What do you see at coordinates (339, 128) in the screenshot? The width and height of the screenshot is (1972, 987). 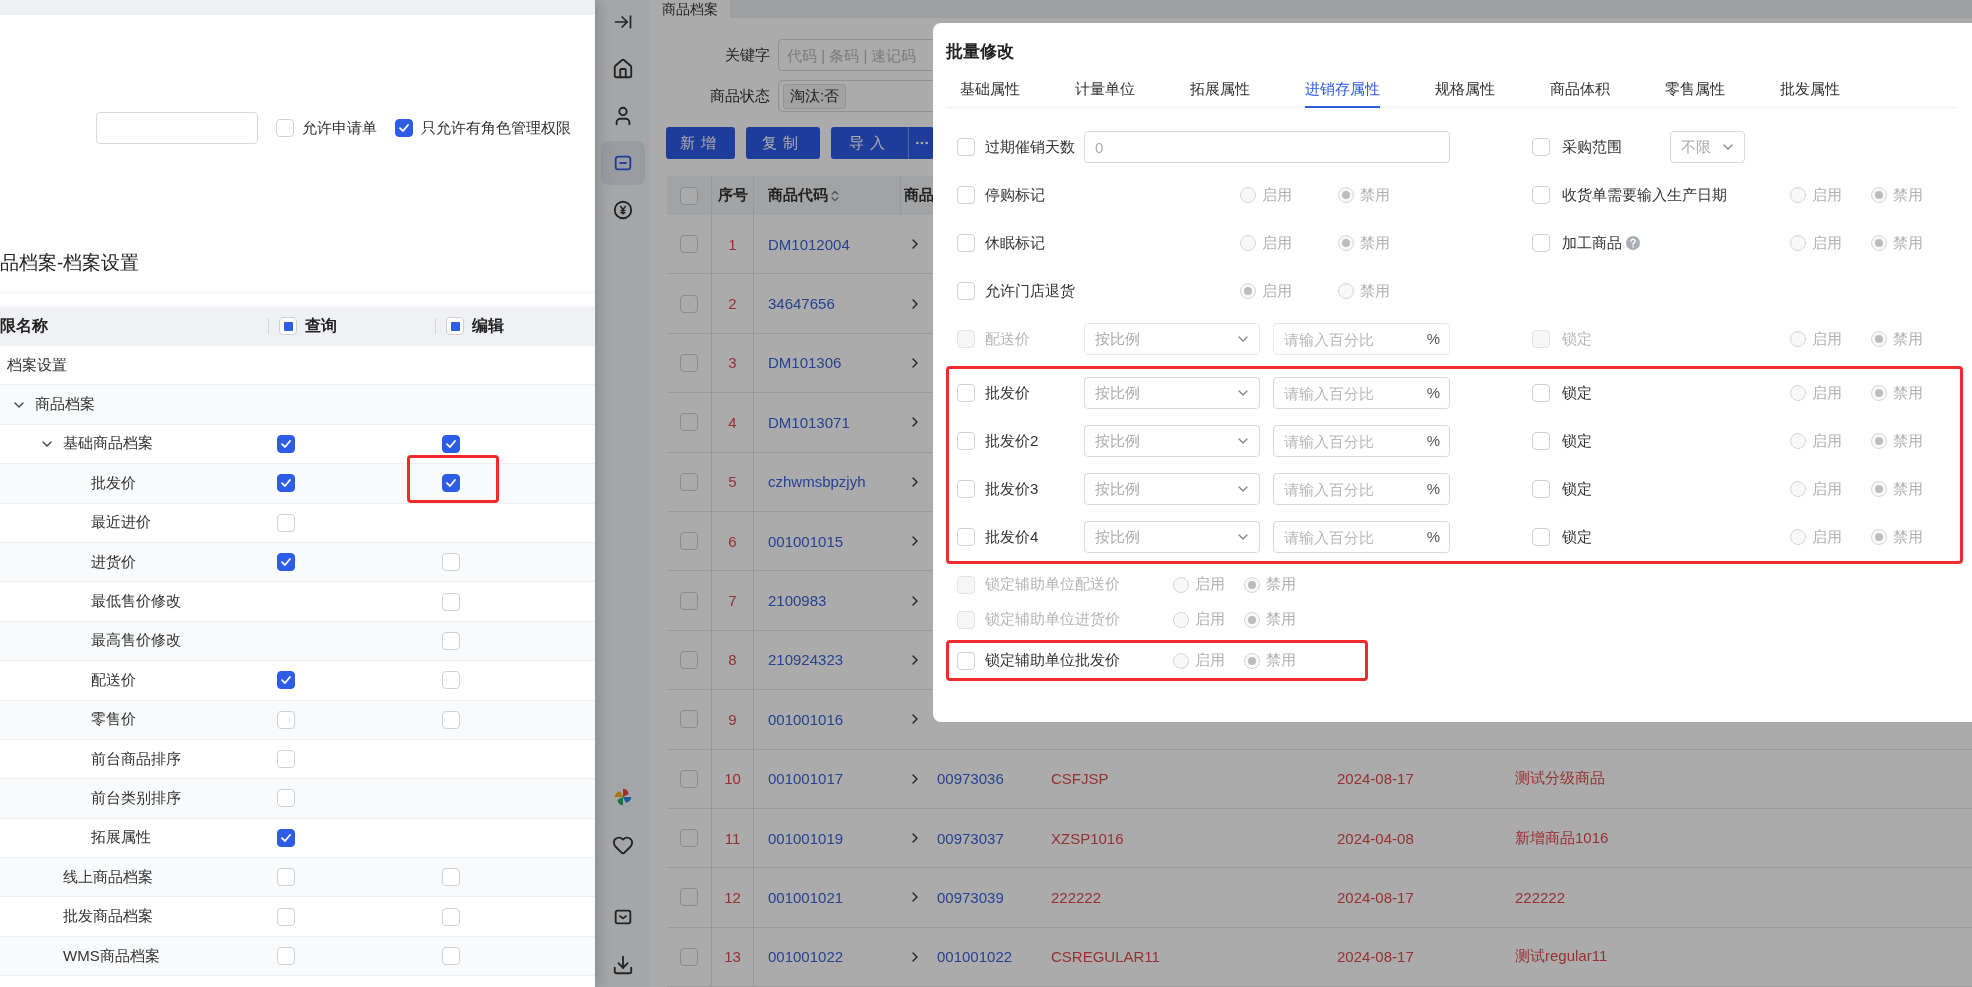 I see `option-label: 允许申请单` at bounding box center [339, 128].